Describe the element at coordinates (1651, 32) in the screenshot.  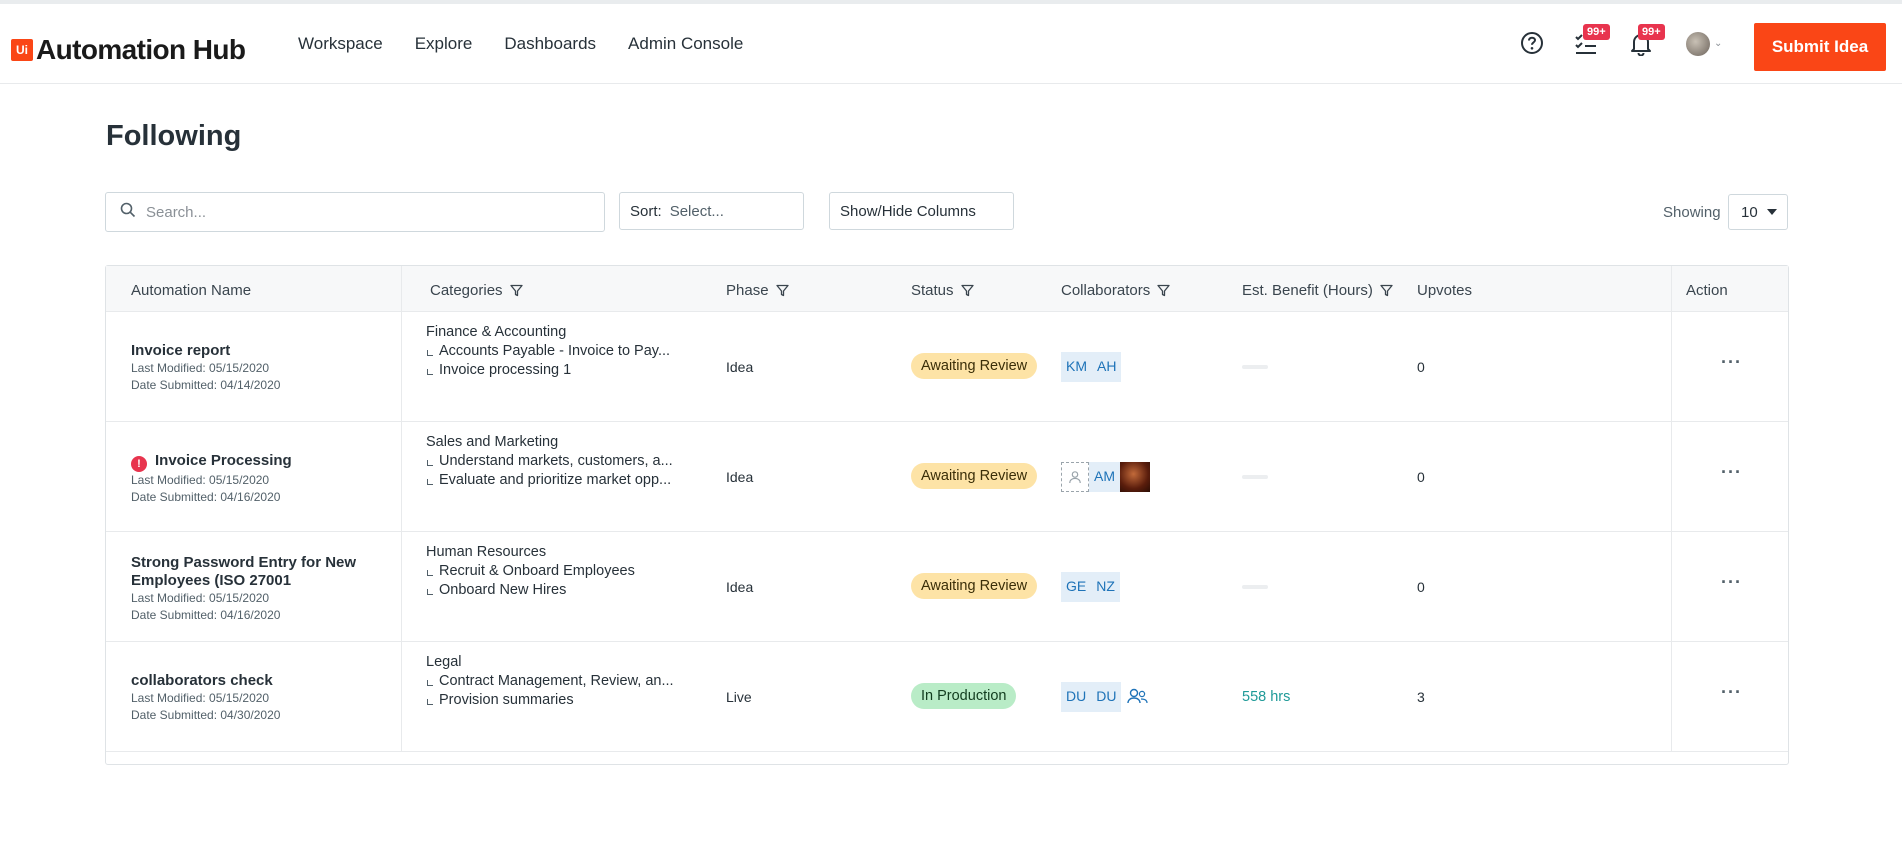
I see `notifications-badge: 99+` at that location.